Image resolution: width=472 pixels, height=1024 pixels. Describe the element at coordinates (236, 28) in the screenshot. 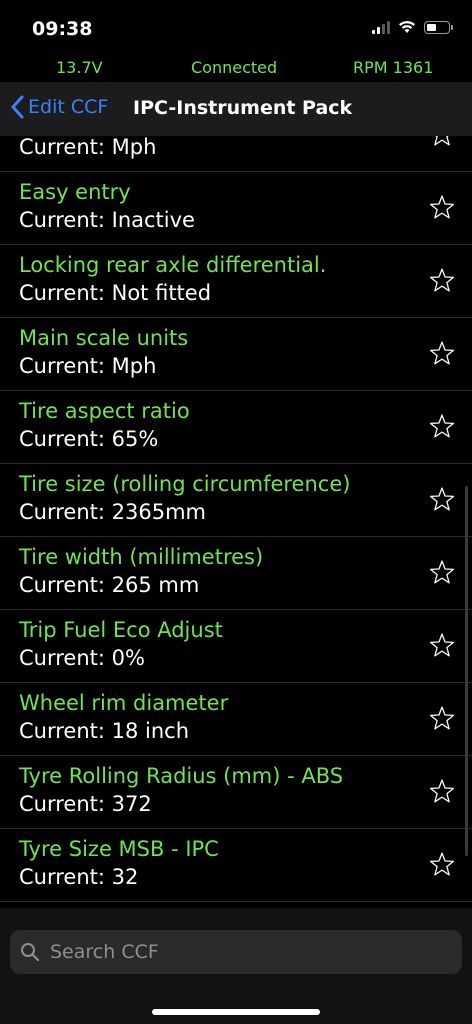

I see `status-bar: 09:38` at that location.